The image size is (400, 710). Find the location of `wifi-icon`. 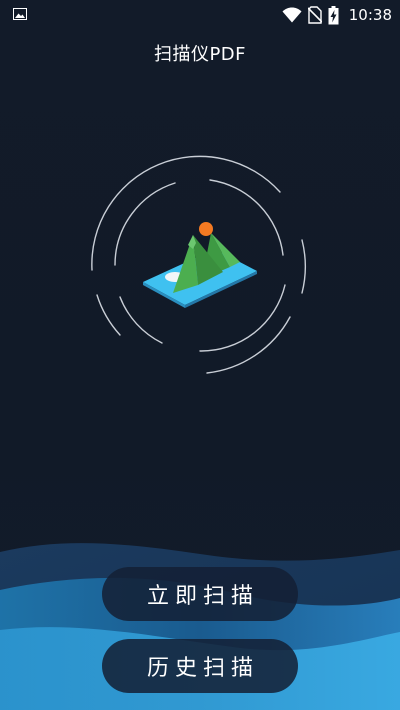

wifi-icon is located at coordinates (292, 15).